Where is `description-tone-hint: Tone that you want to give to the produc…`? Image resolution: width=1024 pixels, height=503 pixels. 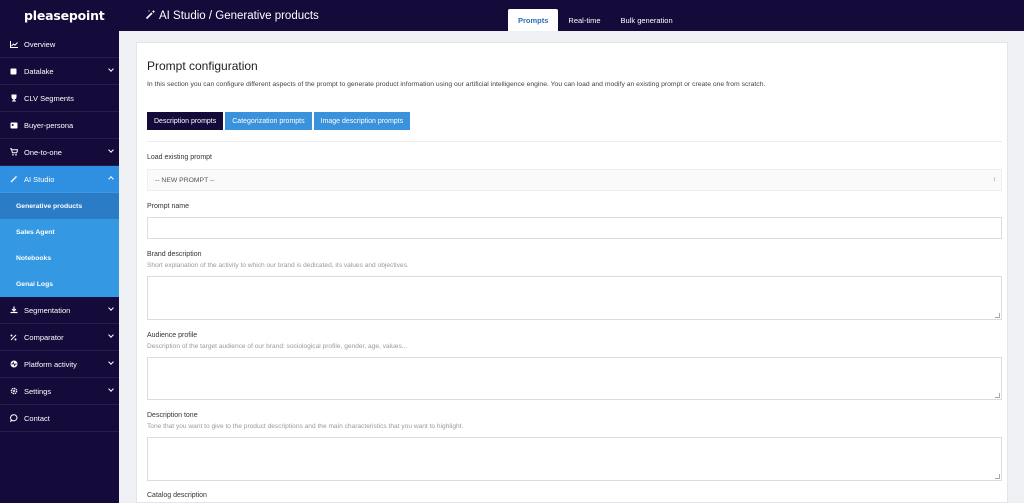 description-tone-hint: Tone that you want to give to the produc… is located at coordinates (305, 426).